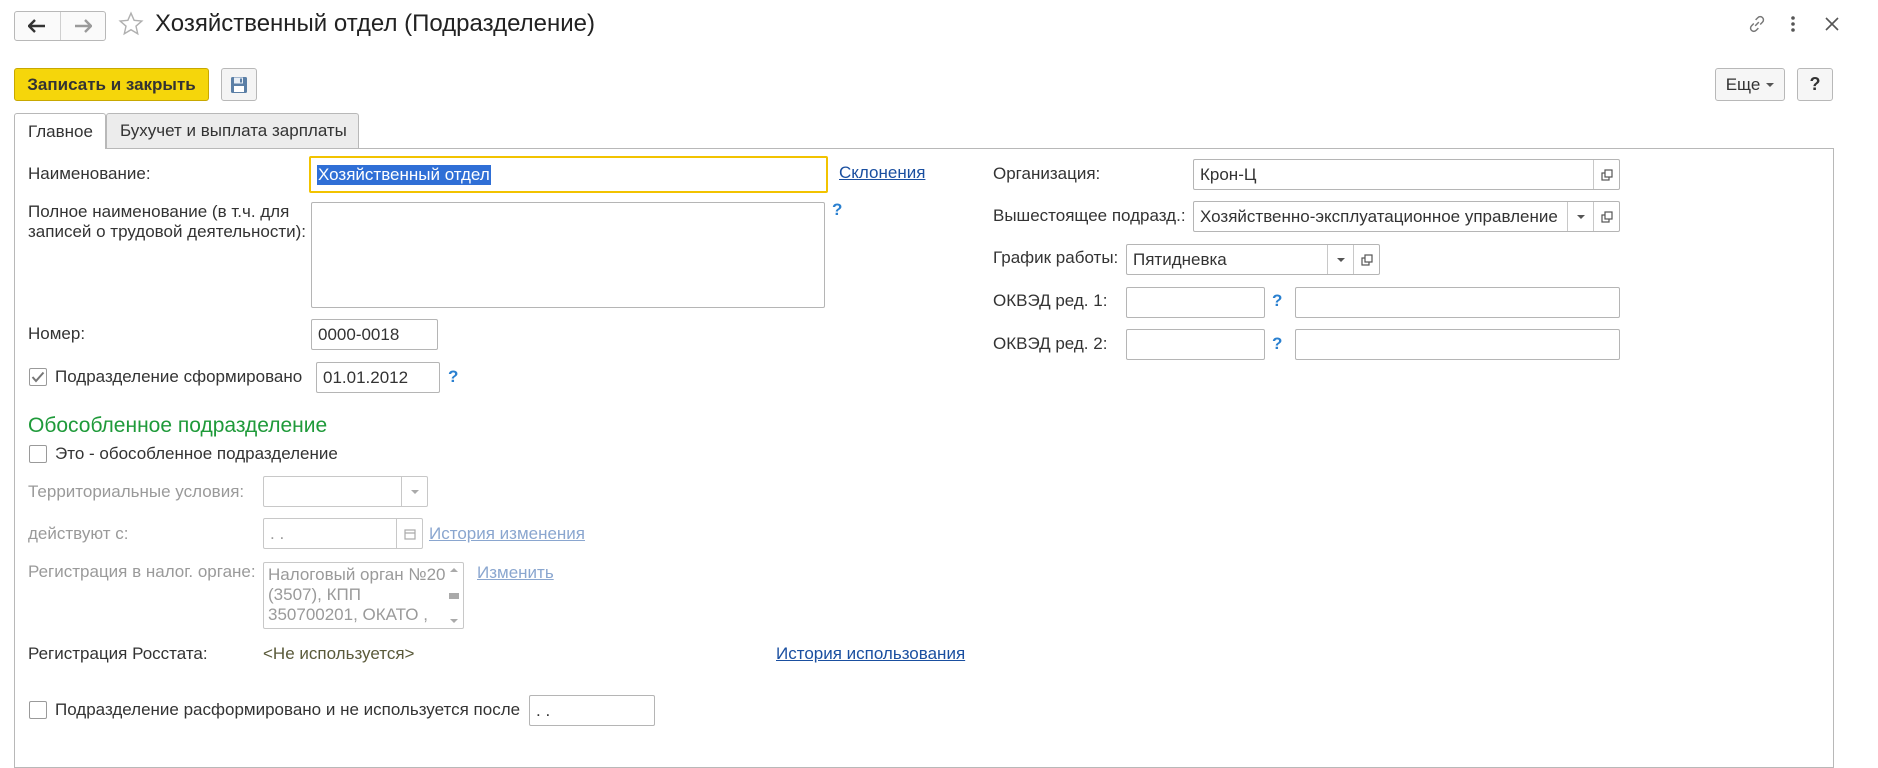 This screenshot has height=768, width=1878. Describe the element at coordinates (339, 653) in the screenshot. I see `rosstat-value: <Не используется>` at that location.